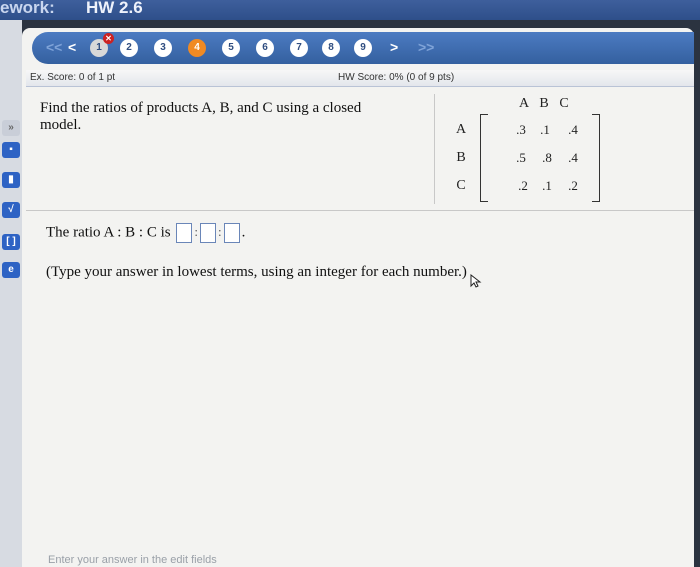 The width and height of the screenshot is (700, 567). What do you see at coordinates (350, 10) in the screenshot?
I see `title-bar: ework: HW 2.6` at bounding box center [350, 10].